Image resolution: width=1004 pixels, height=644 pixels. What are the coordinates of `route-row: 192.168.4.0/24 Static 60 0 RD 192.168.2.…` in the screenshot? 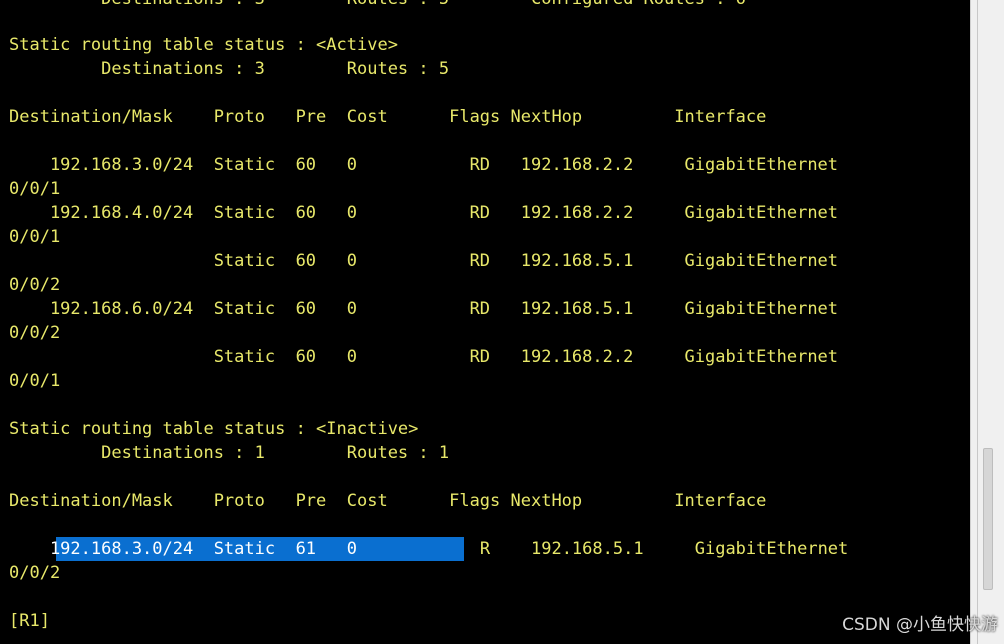 It's located at (424, 213).